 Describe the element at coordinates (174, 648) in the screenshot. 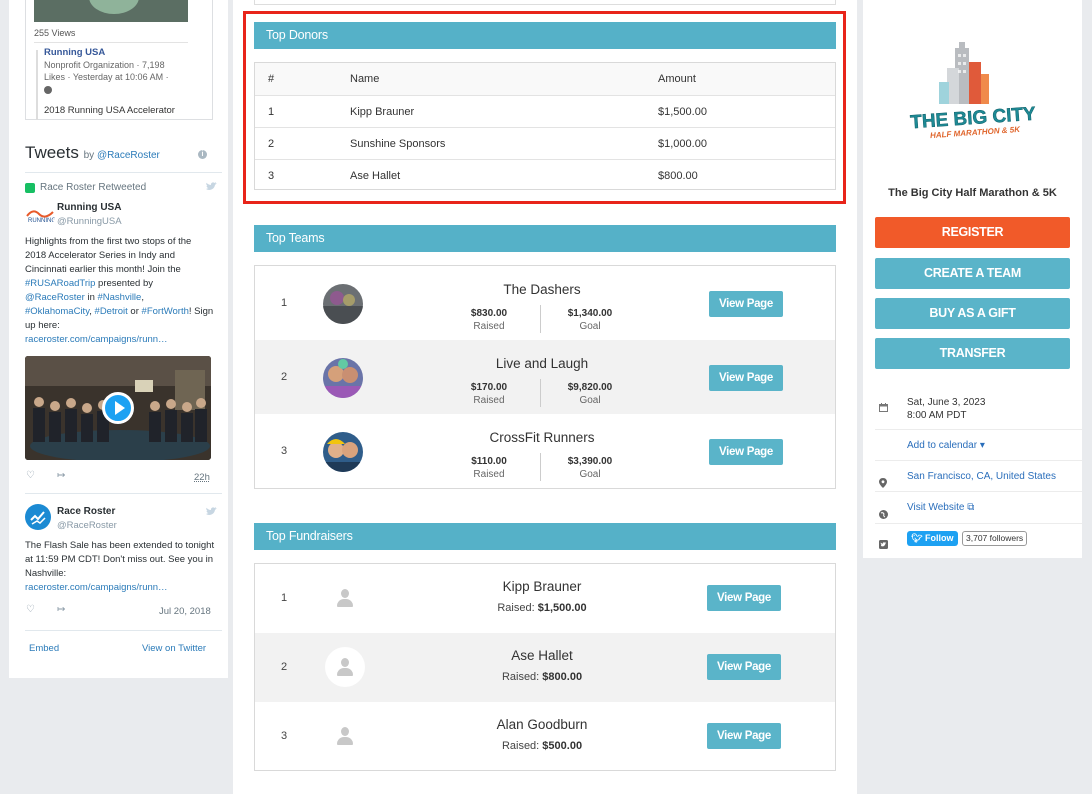

I see `view-on-twitter-link: View on Twitter` at that location.